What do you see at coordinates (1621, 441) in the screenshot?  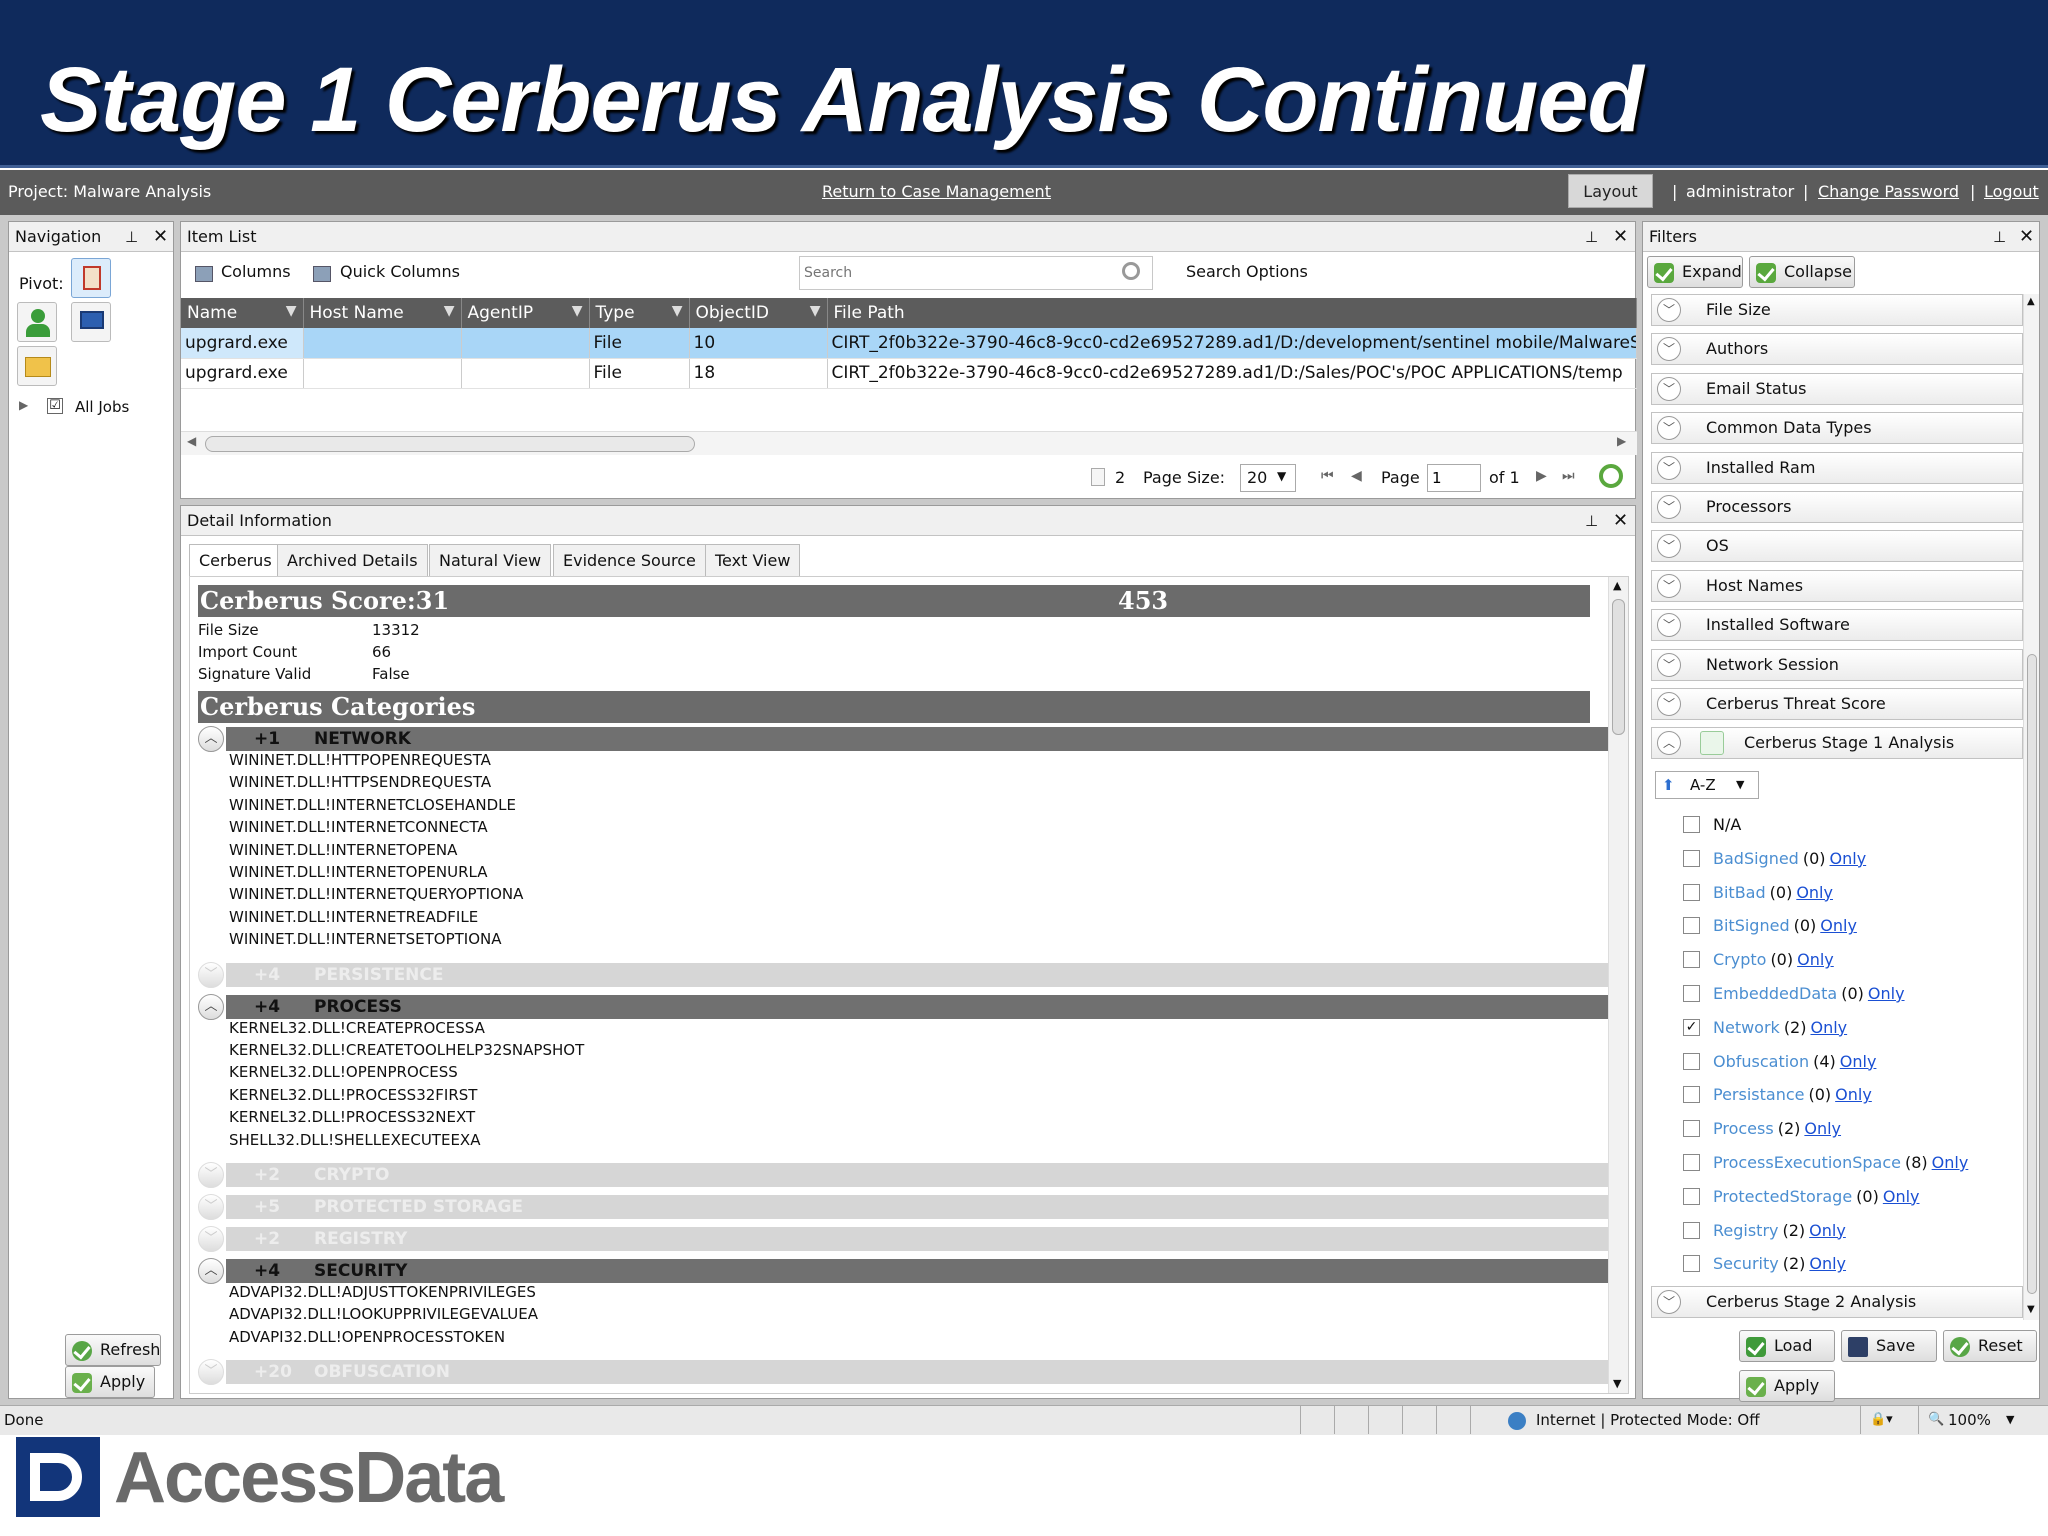 I see `scroll-right-icon: ▶` at bounding box center [1621, 441].